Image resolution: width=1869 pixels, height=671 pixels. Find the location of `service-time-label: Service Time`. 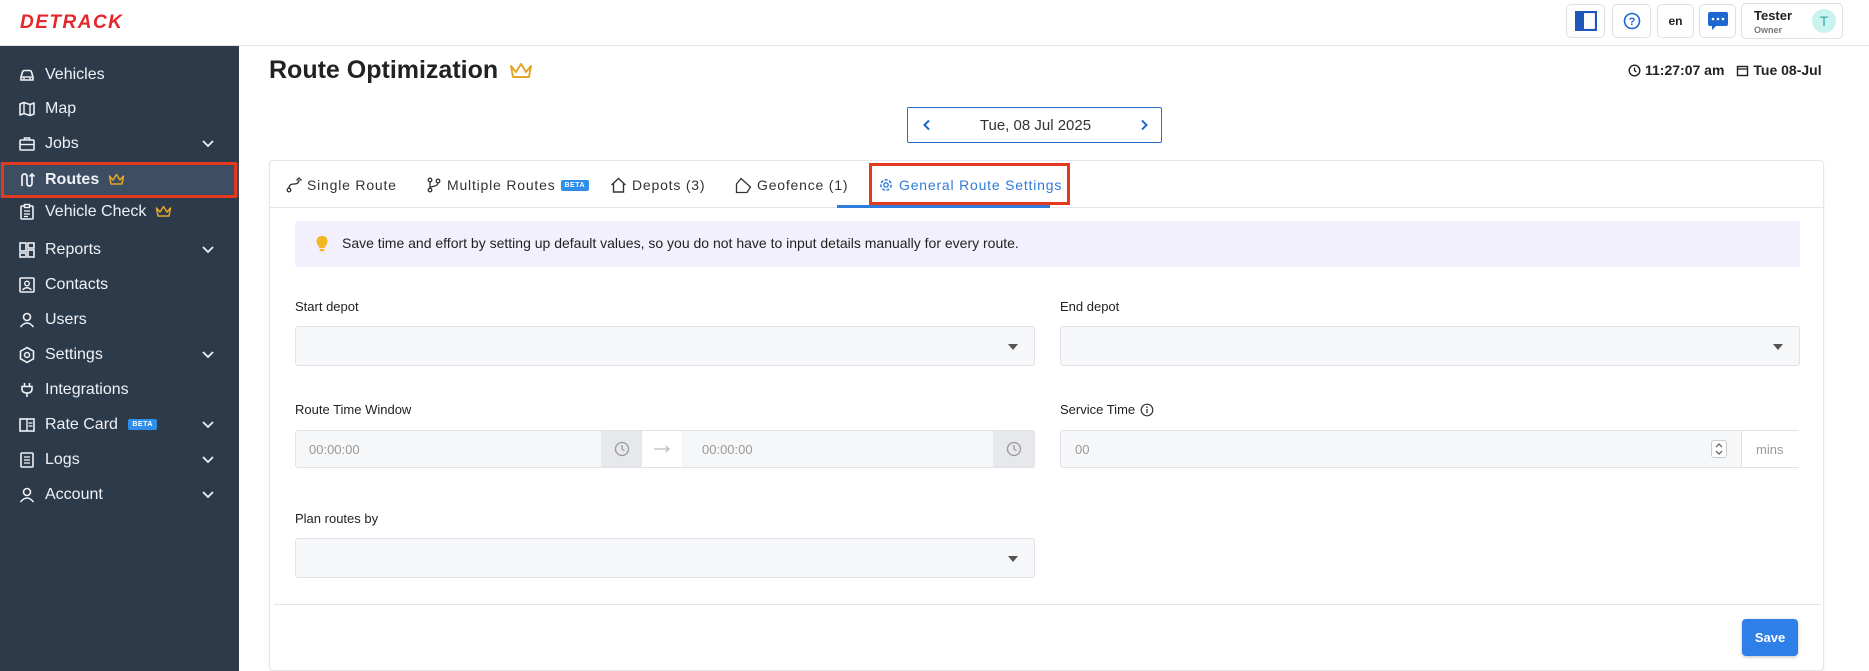

service-time-label: Service Time is located at coordinates (1107, 409).